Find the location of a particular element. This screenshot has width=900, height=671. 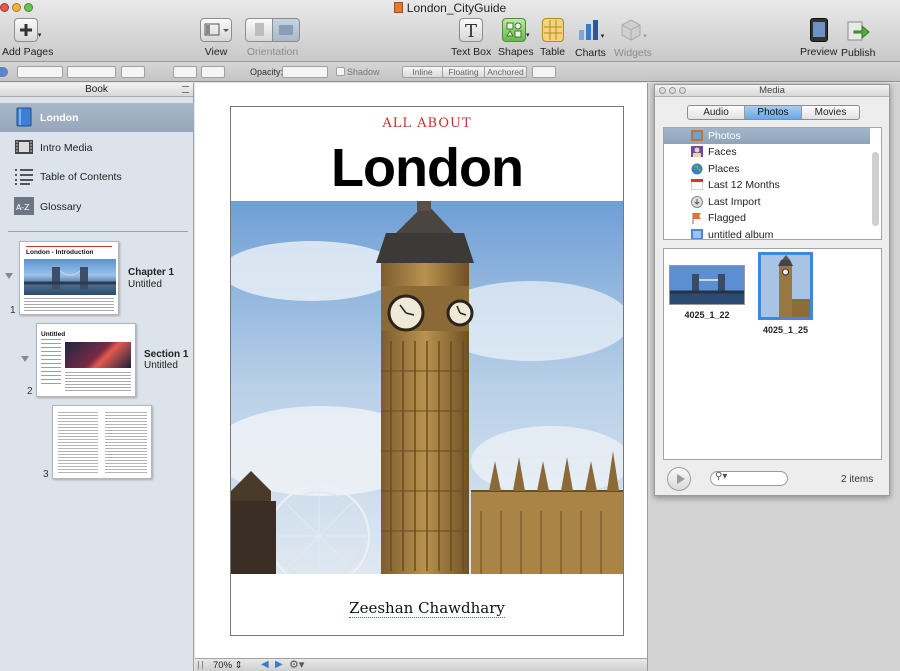

publish-icon is located at coordinates (858, 30).